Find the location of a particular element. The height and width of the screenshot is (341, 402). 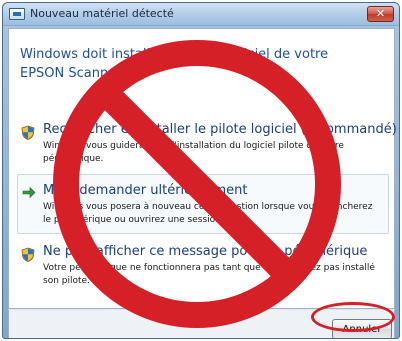

hardware-window-icon is located at coordinates (17, 14).